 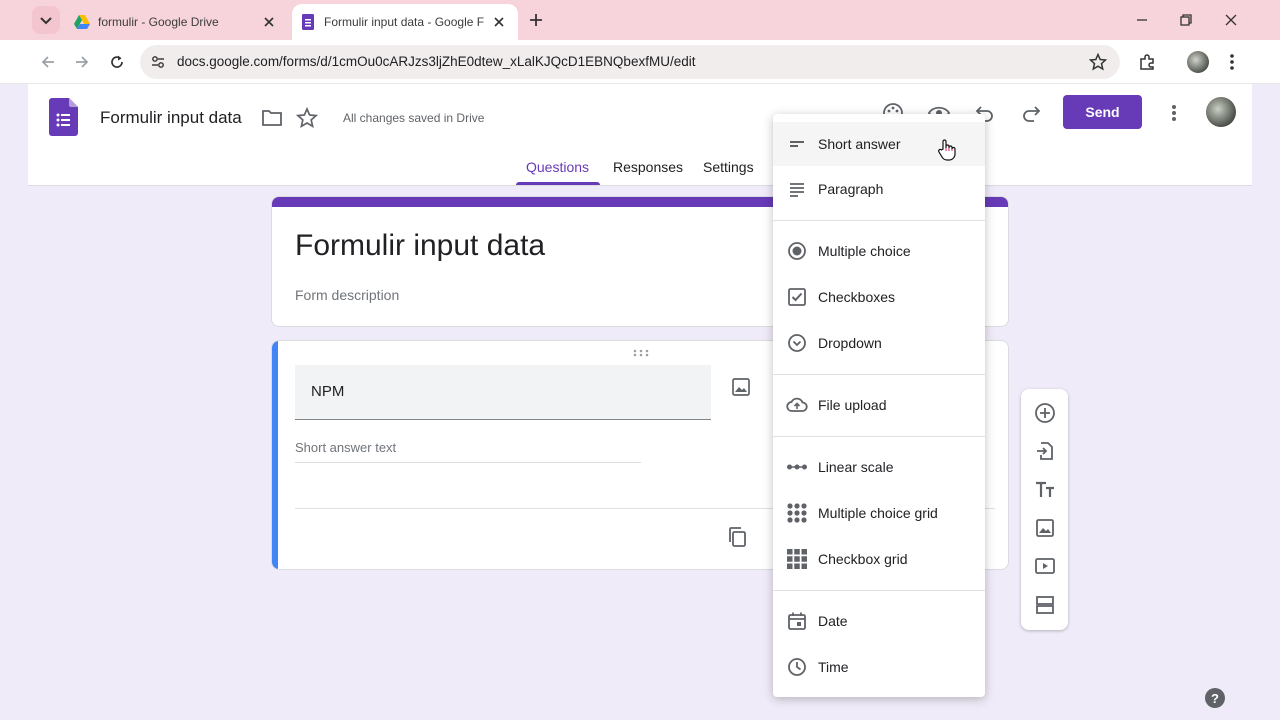 What do you see at coordinates (797, 251) in the screenshot?
I see `radio-icon` at bounding box center [797, 251].